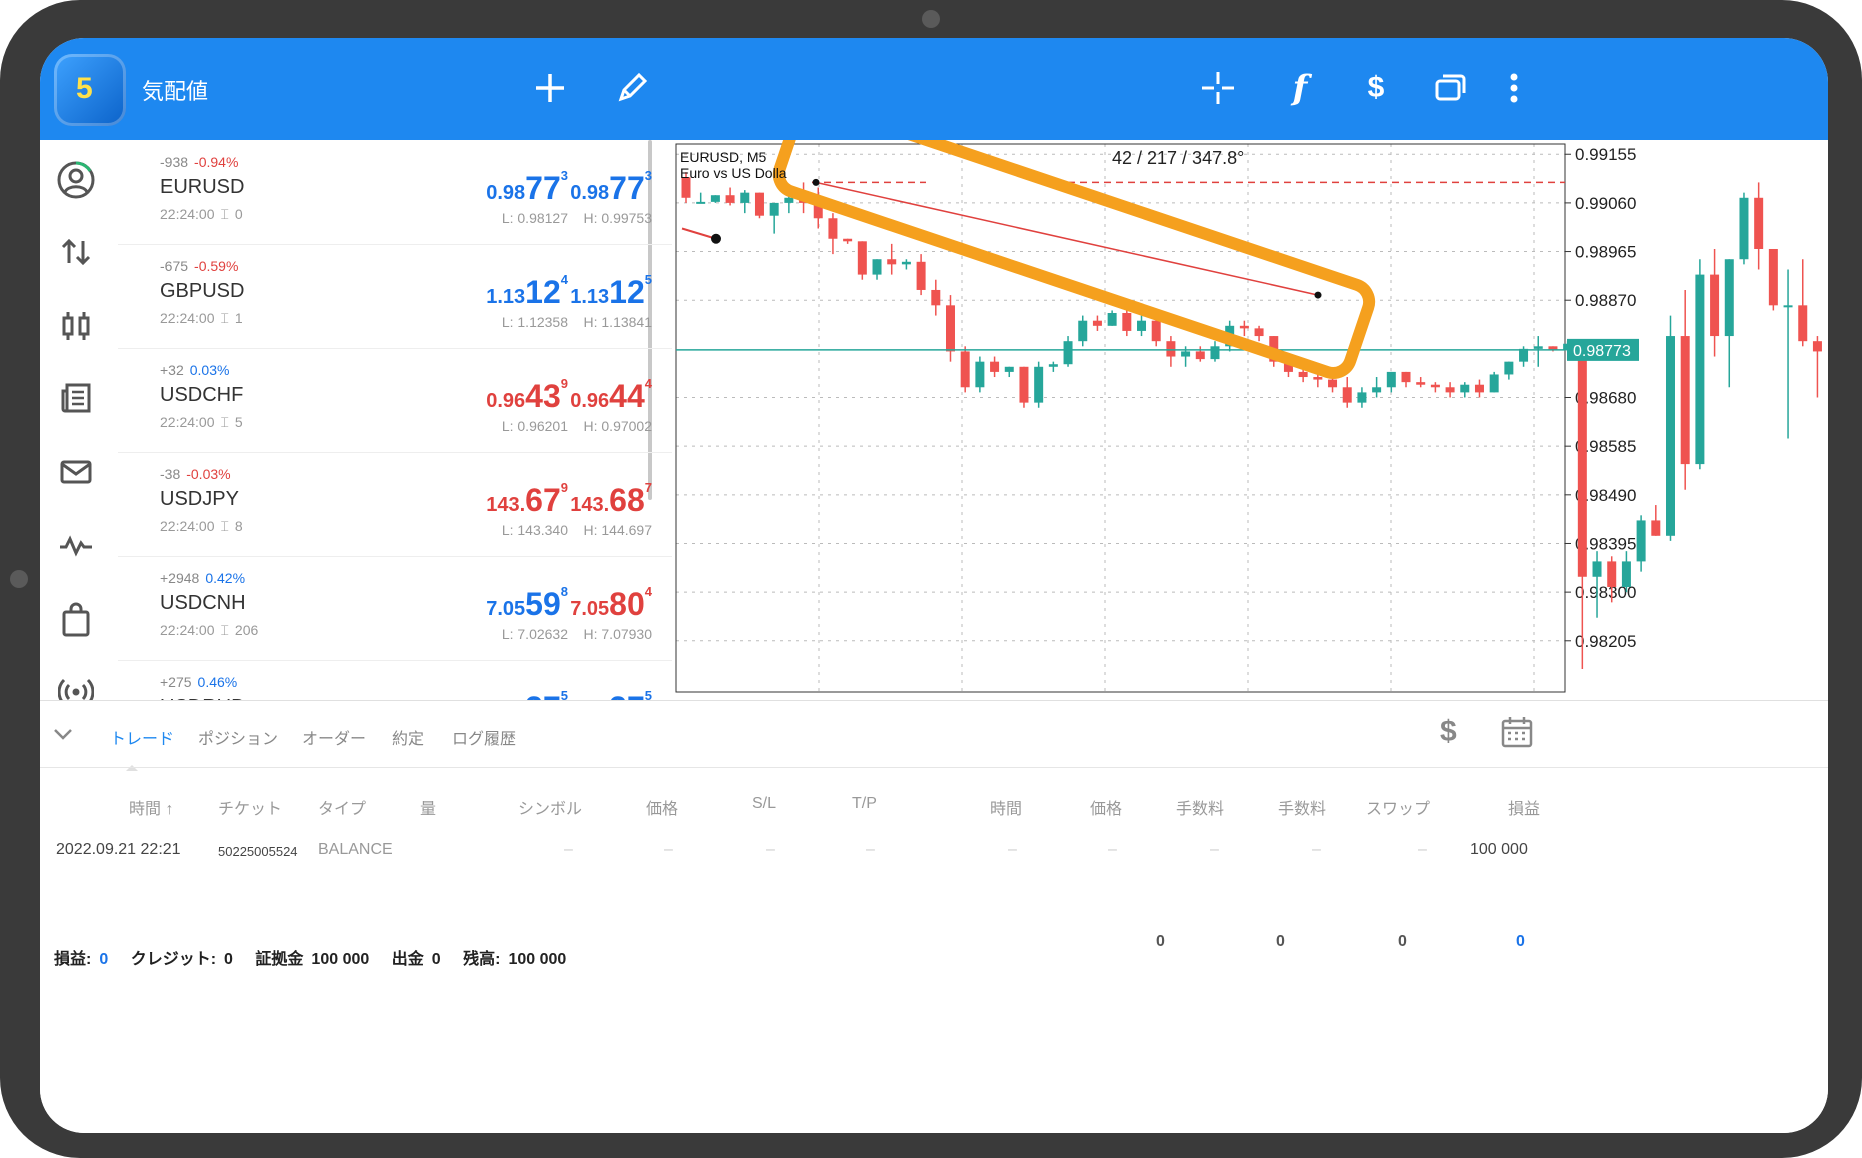  What do you see at coordinates (76, 180) in the screenshot?
I see `account-icon` at bounding box center [76, 180].